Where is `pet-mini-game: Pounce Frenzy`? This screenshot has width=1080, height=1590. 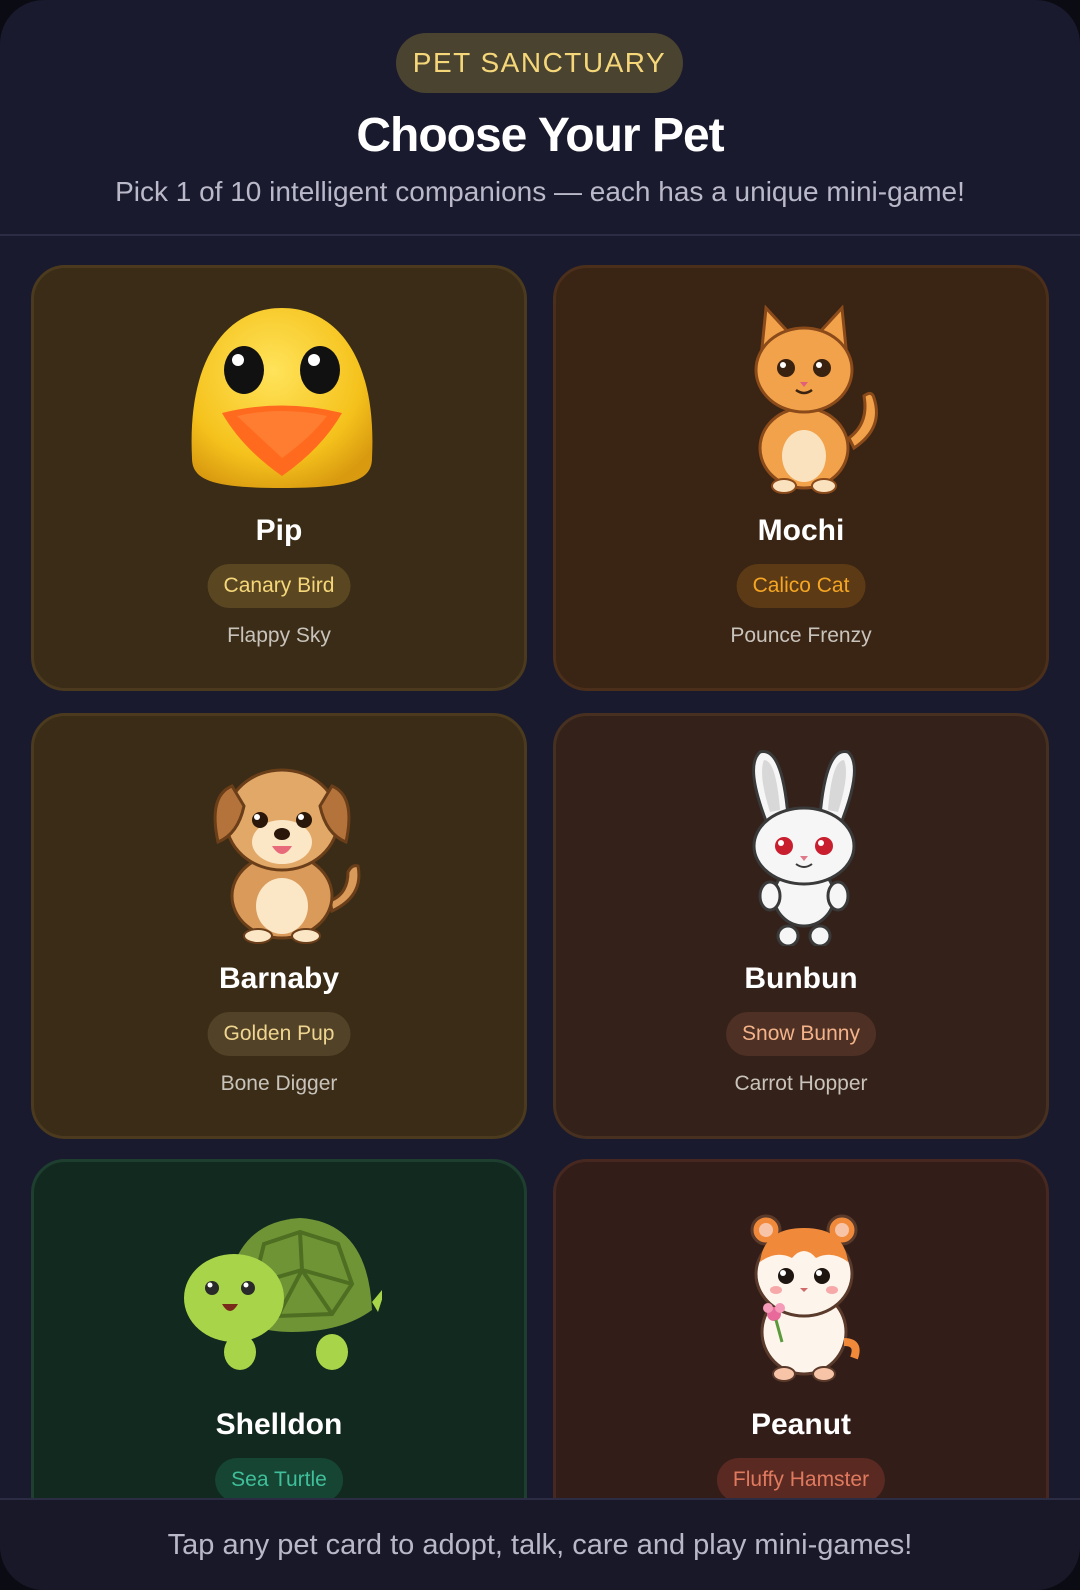
pet-mini-game: Pounce Frenzy is located at coordinates (801, 635).